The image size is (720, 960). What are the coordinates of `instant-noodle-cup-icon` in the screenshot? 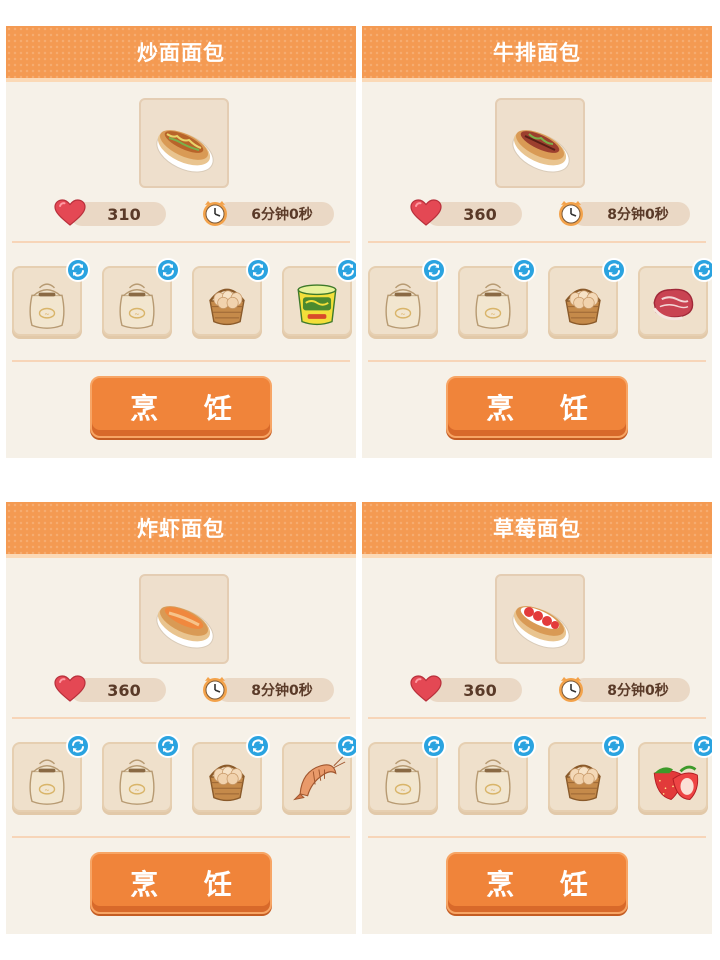 It's located at (317, 305).